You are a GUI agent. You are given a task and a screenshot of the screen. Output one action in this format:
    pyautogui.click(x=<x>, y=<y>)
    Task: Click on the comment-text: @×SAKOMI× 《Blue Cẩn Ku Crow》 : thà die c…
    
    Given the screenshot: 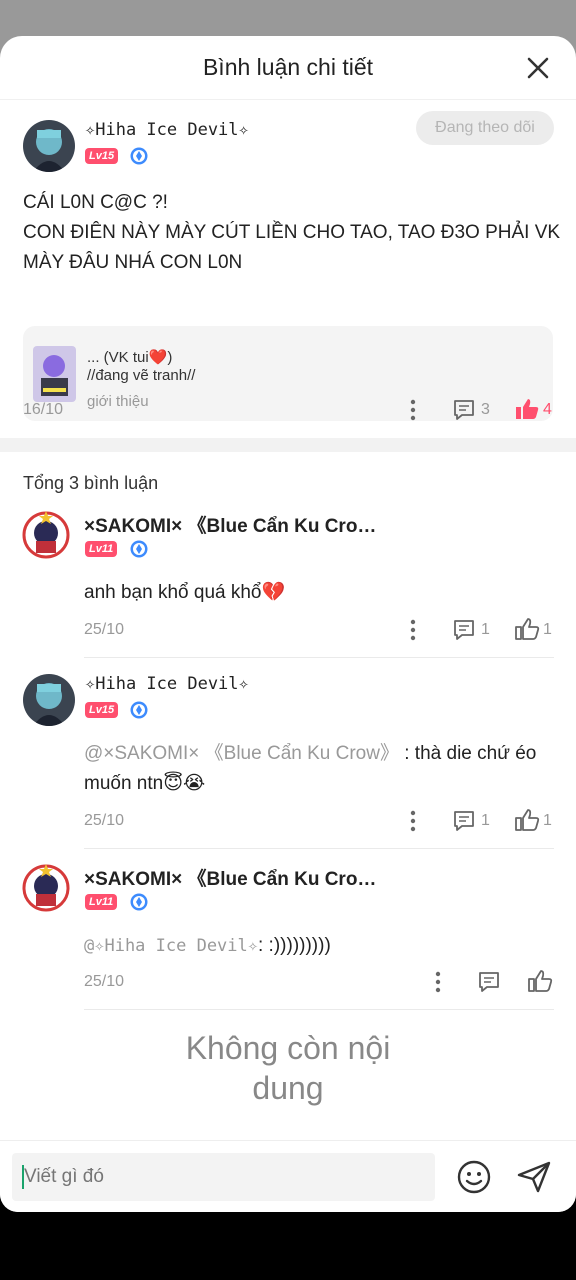 What is the action you would take?
    pyautogui.click(x=319, y=769)
    